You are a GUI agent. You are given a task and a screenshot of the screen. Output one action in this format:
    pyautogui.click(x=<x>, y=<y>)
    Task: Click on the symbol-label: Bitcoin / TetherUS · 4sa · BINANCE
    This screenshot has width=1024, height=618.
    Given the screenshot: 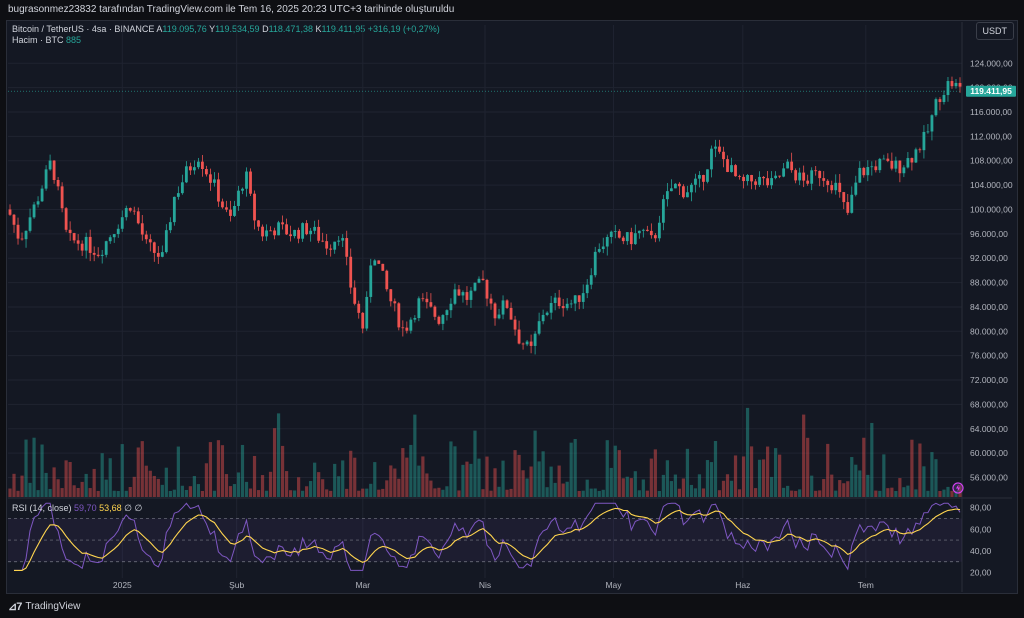 What is the action you would take?
    pyautogui.click(x=83, y=29)
    